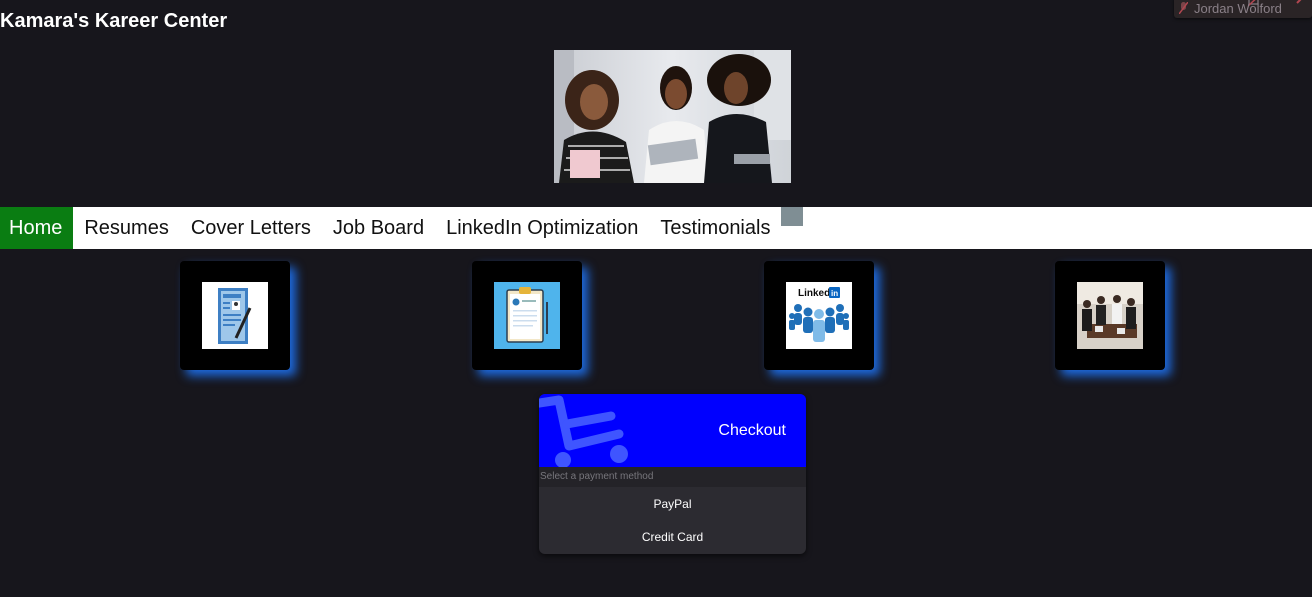 Image resolution: width=1312 pixels, height=597 pixels. What do you see at coordinates (542, 228) in the screenshot?
I see `nav-linkedin-optimization: LinkedIn Optimization` at bounding box center [542, 228].